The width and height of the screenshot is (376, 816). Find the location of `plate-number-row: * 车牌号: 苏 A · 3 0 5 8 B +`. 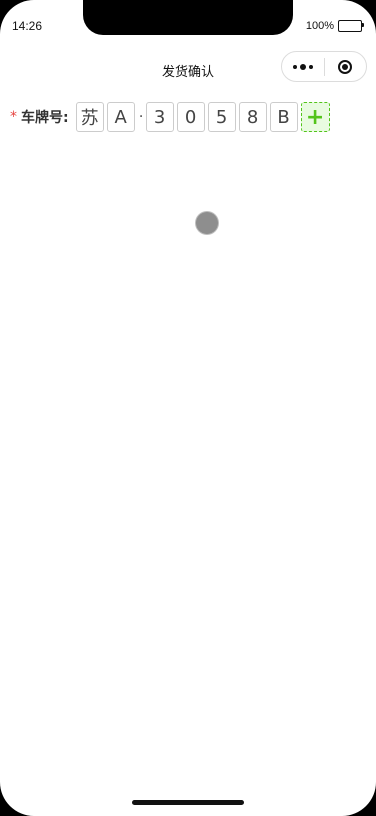

plate-number-row: * 车牌号: 苏 A · 3 0 5 8 B + is located at coordinates (170, 117).